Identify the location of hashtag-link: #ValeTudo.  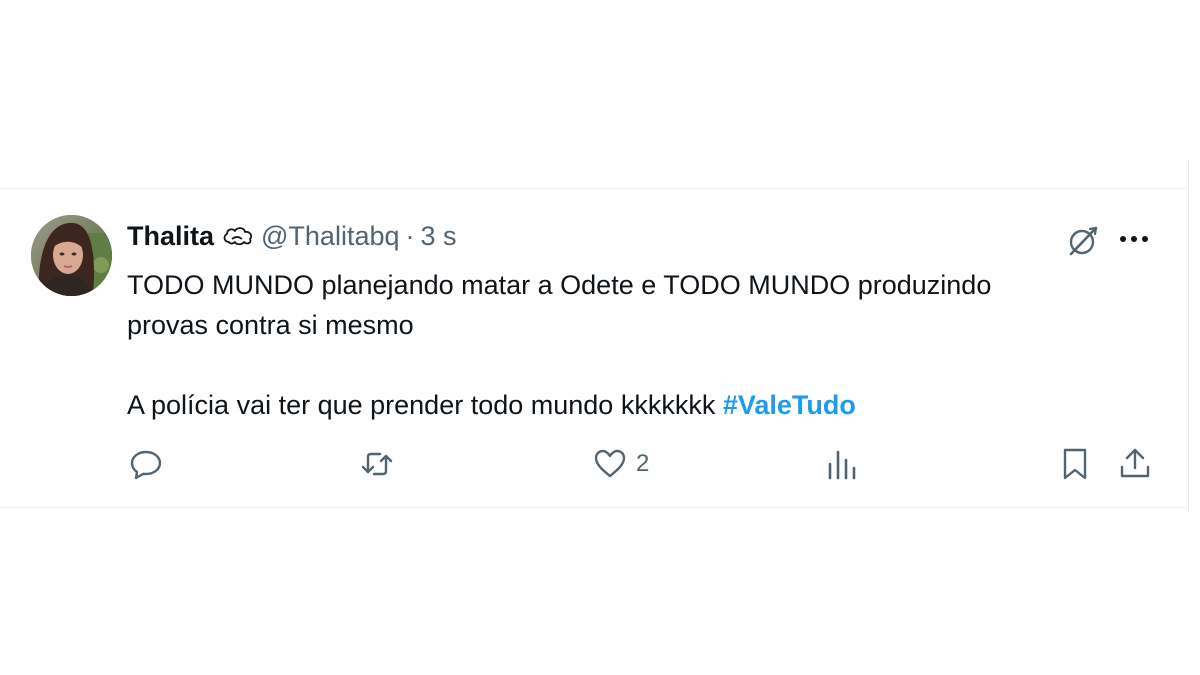
(789, 405).